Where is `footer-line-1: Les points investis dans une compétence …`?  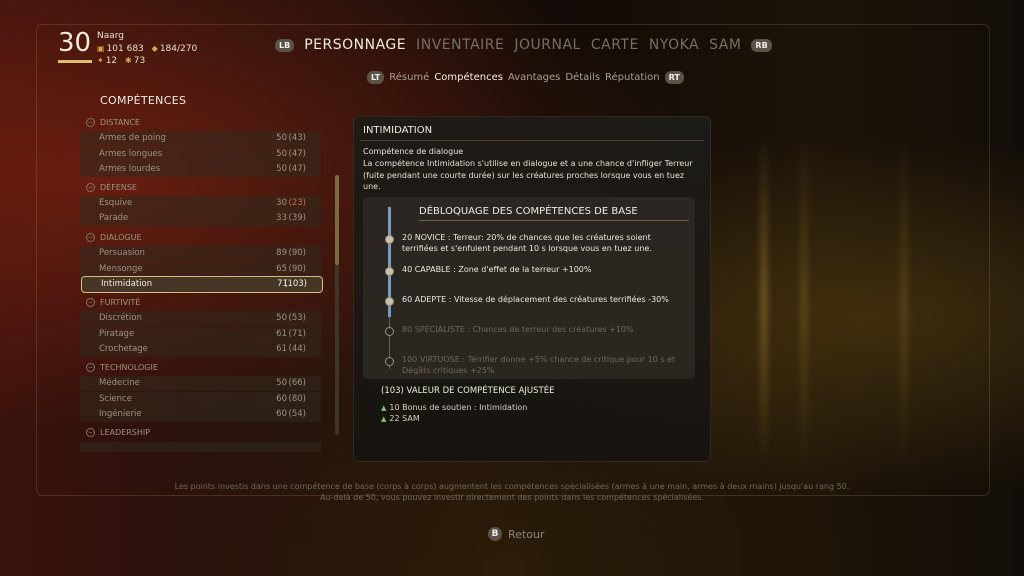
footer-line-1: Les points investis dans une compétence … is located at coordinates (512, 486).